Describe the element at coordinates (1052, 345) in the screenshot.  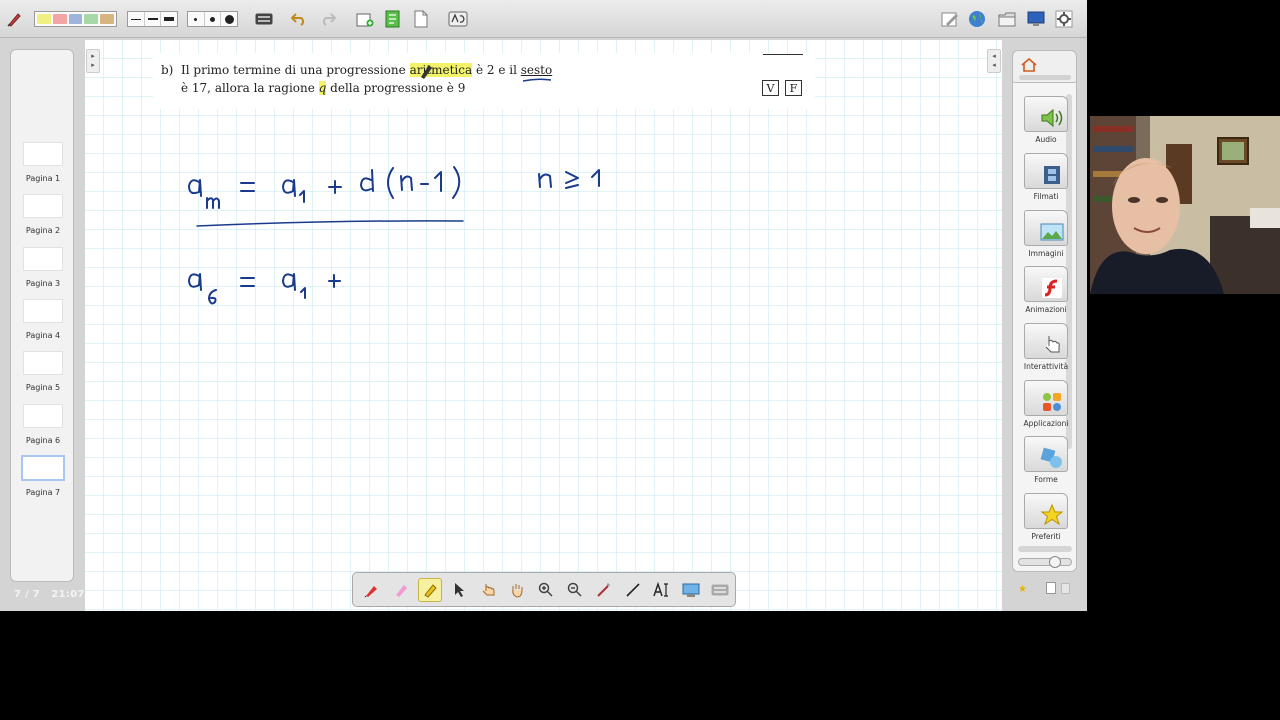
I see `hand-cursor-icon` at that location.